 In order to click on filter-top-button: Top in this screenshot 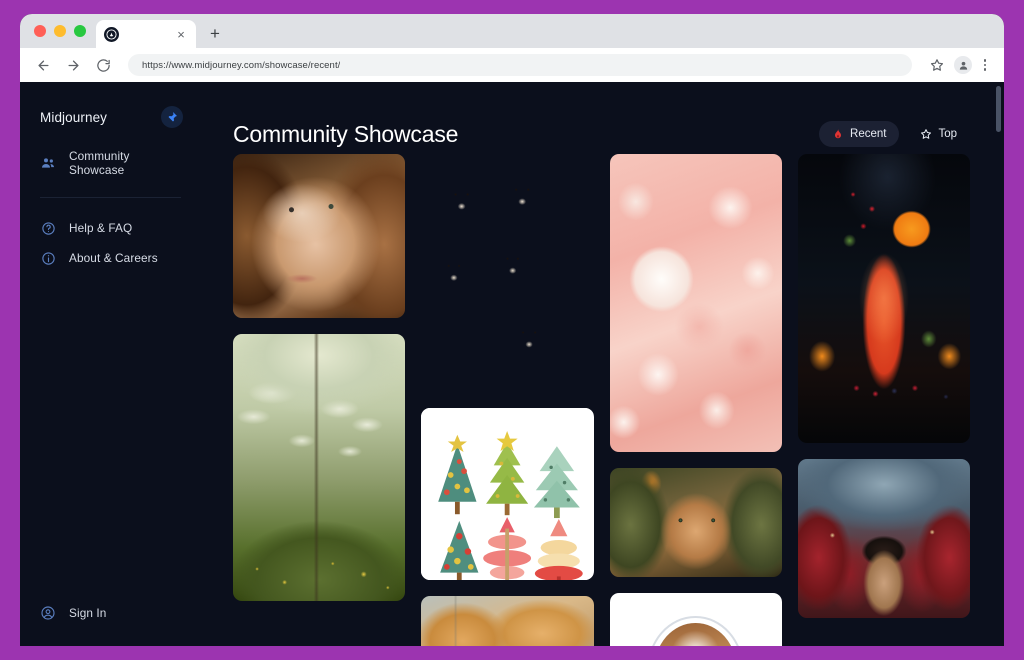, I will do `click(938, 134)`.